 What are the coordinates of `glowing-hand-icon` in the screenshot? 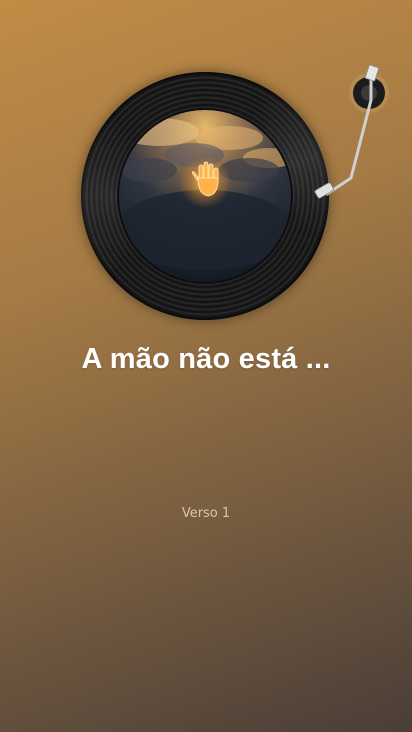 It's located at (205, 182).